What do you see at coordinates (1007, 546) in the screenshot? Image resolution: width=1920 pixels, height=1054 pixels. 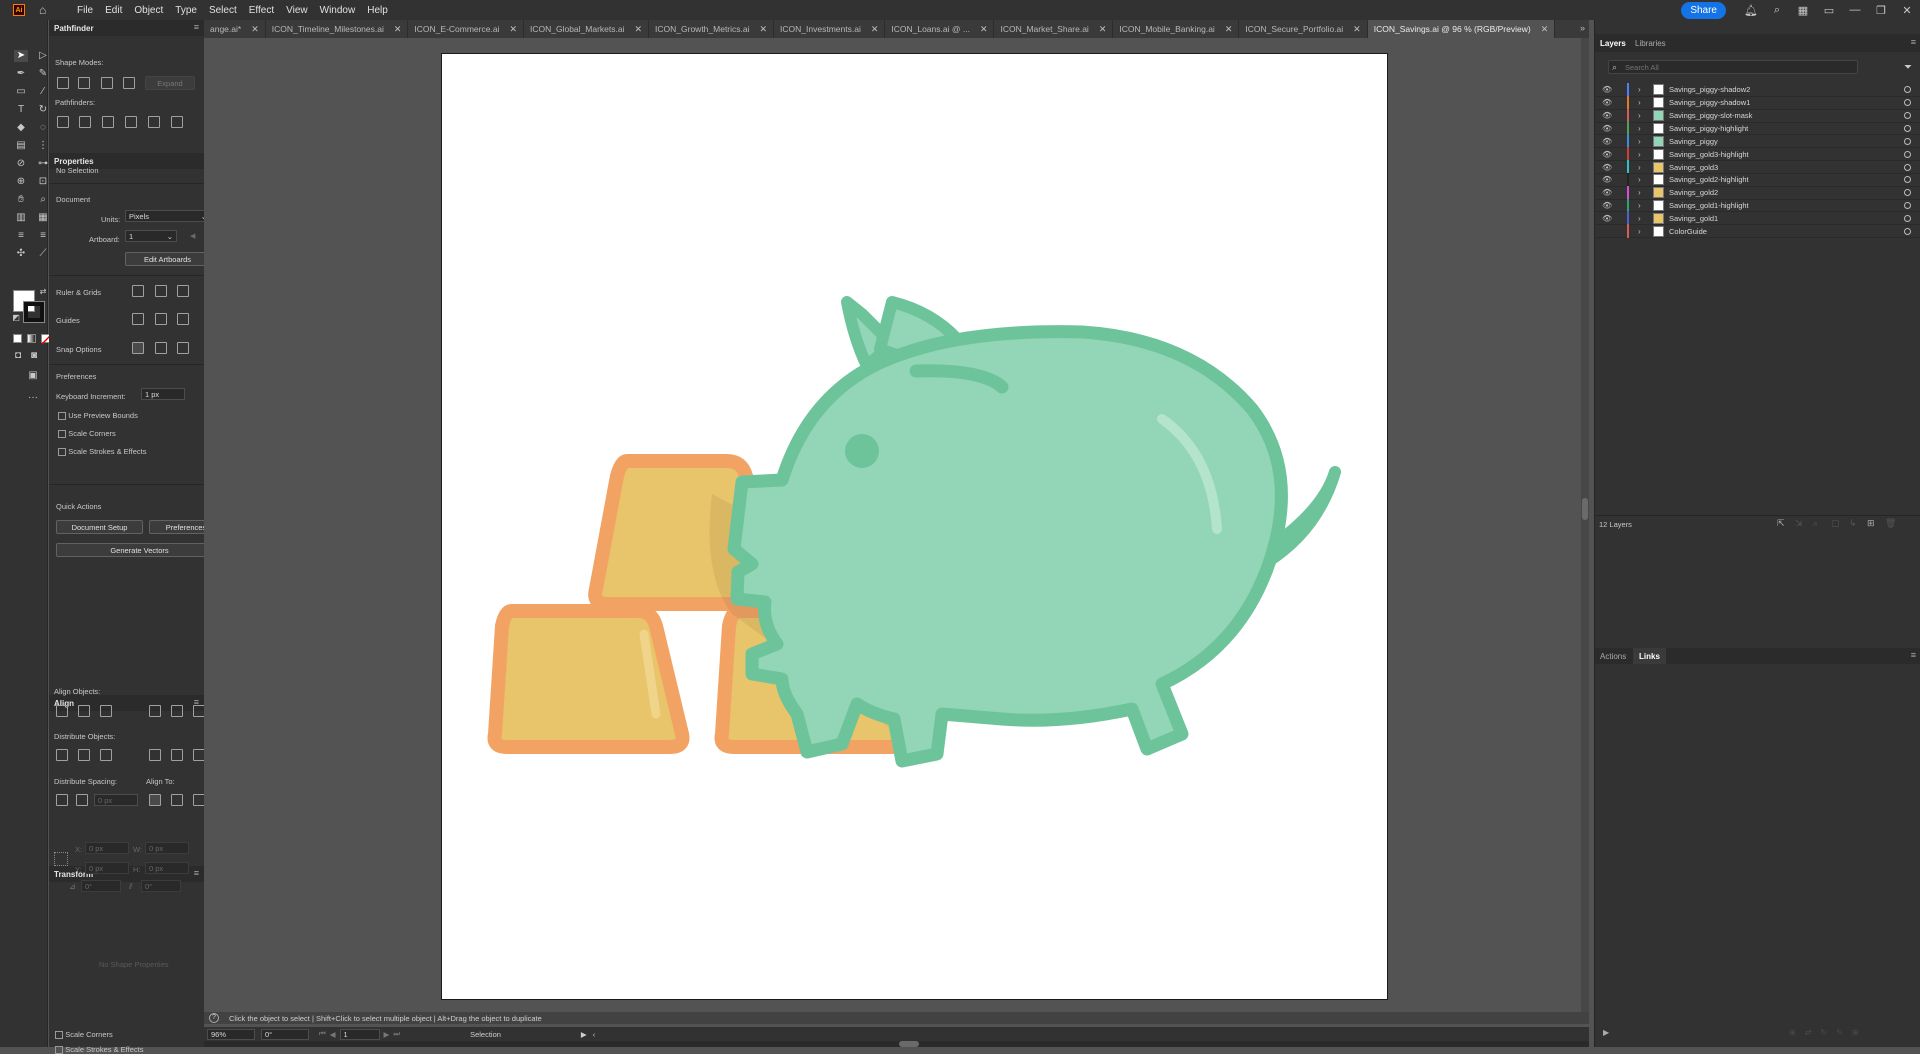 I see `piggy-body` at bounding box center [1007, 546].